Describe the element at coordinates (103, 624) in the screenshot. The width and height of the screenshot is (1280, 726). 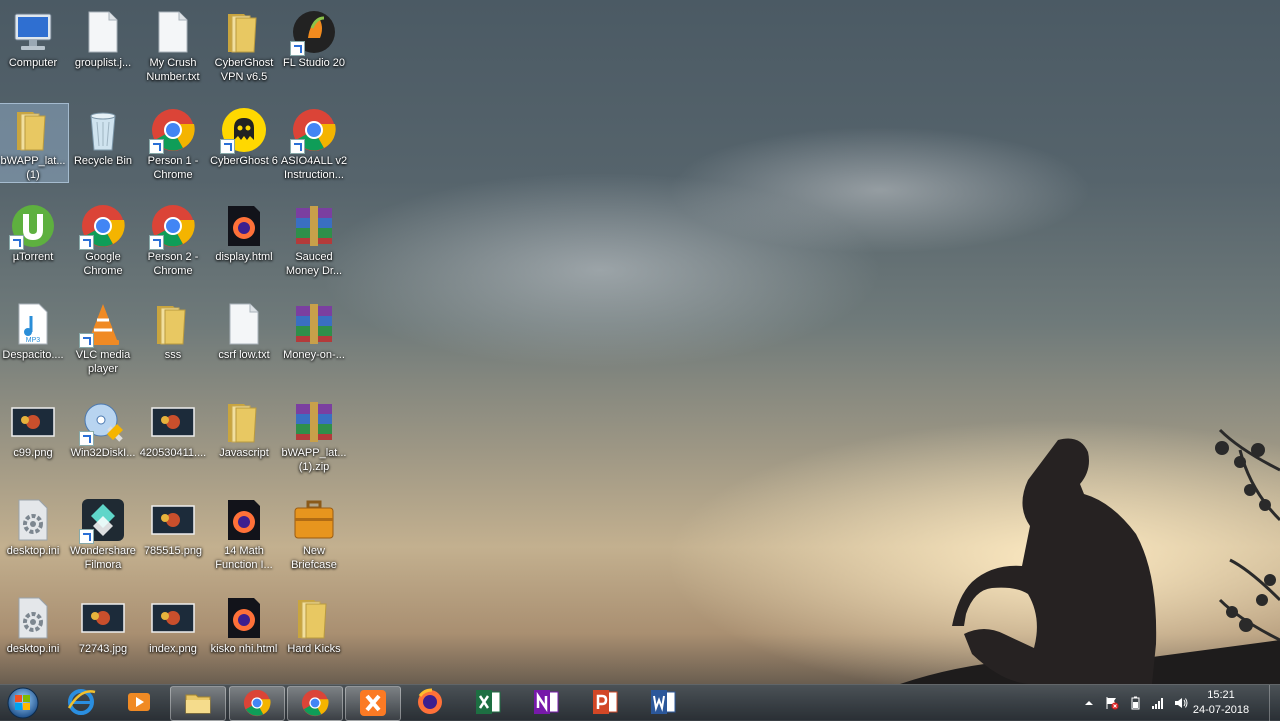
I see `desktop-icon-72743-jpg: 72743.jpg` at that location.